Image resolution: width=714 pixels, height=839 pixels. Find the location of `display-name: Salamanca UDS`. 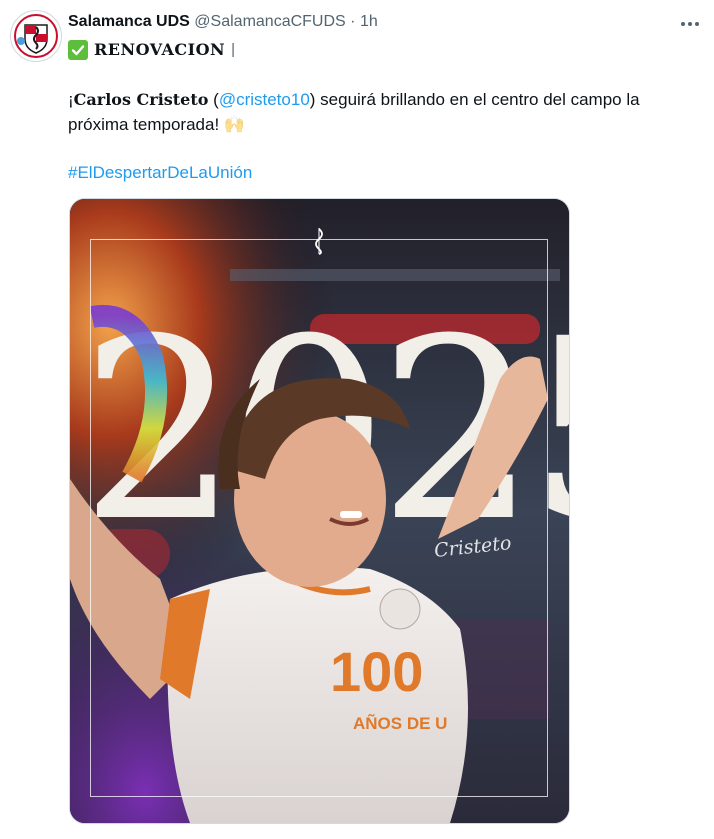

display-name: Salamanca UDS is located at coordinates (129, 21).